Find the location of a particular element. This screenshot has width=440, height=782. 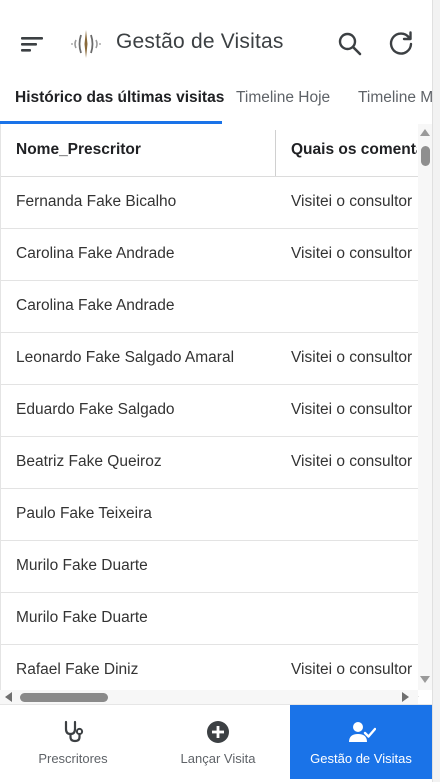

table-row: Carolina Fake Andrade is located at coordinates (210, 307).